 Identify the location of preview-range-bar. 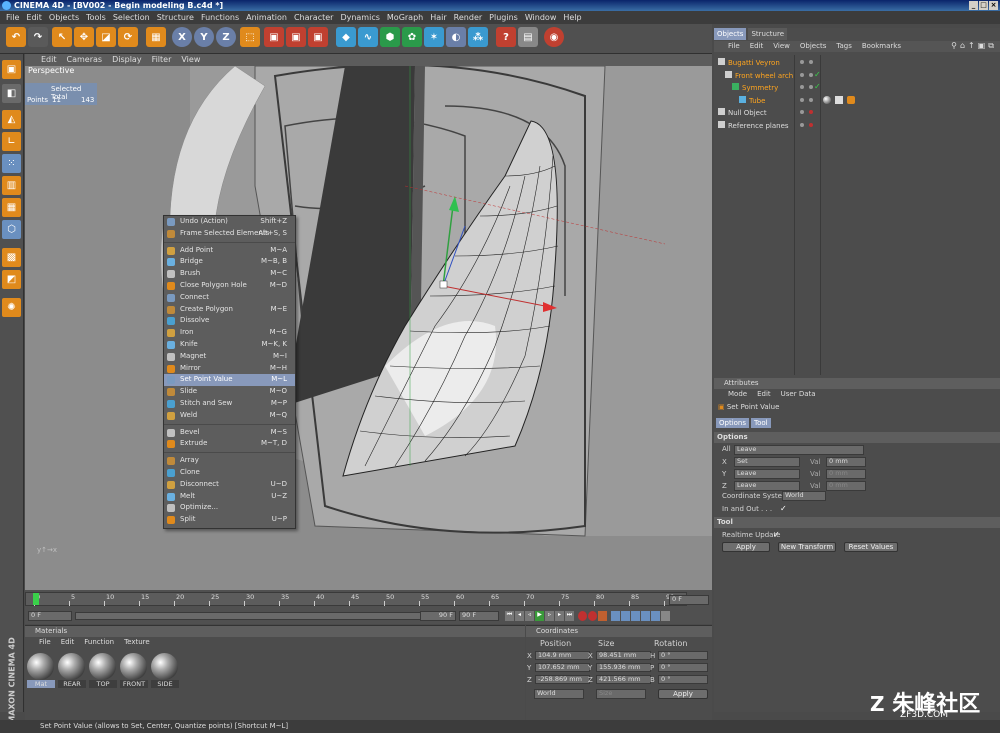
(265, 616).